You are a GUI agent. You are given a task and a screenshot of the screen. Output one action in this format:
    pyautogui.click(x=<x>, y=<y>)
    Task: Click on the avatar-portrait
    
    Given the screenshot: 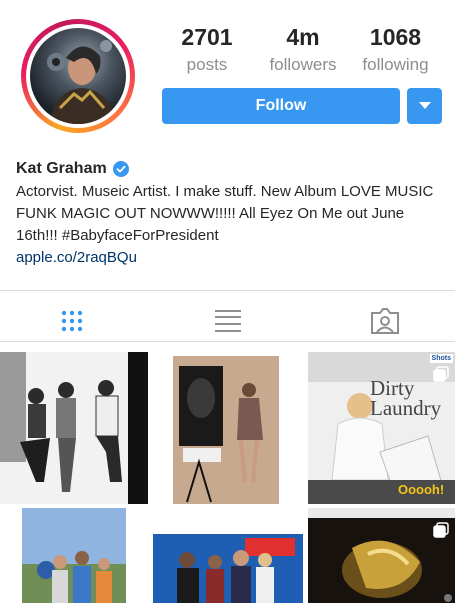 What is the action you would take?
    pyautogui.click(x=81, y=82)
    